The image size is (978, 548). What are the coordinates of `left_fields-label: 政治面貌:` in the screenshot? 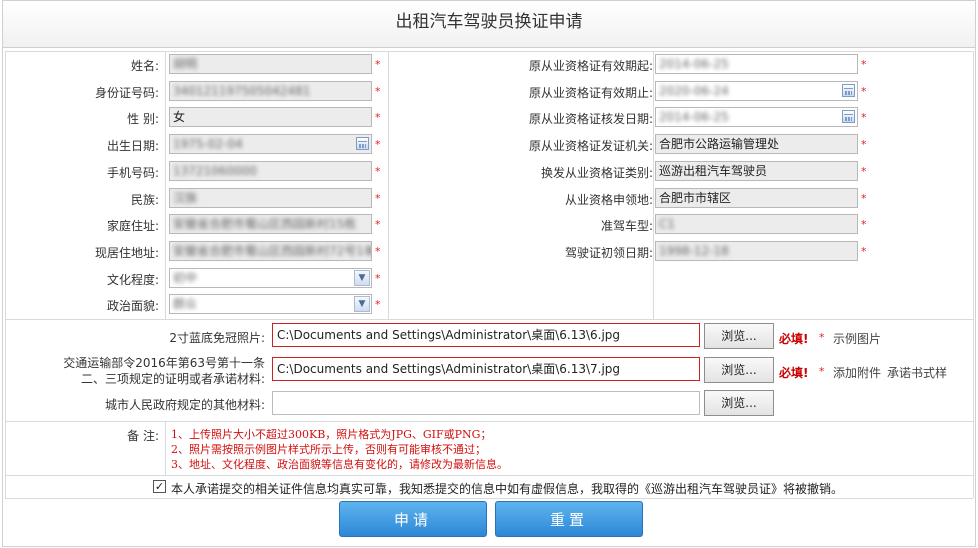 It's located at (132, 306).